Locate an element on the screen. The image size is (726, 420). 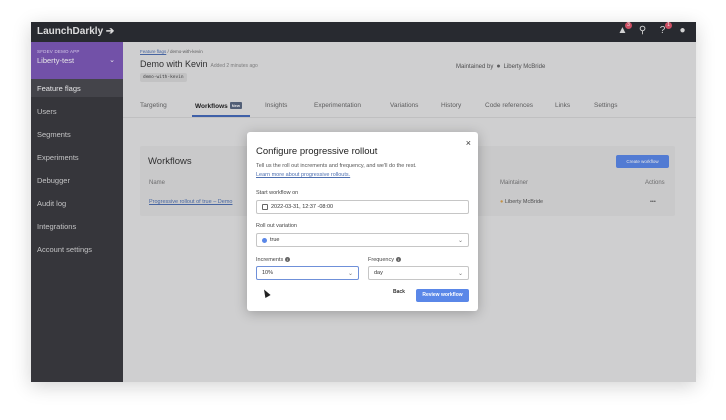
increments-select: 10% ⌄ is located at coordinates (307, 273).